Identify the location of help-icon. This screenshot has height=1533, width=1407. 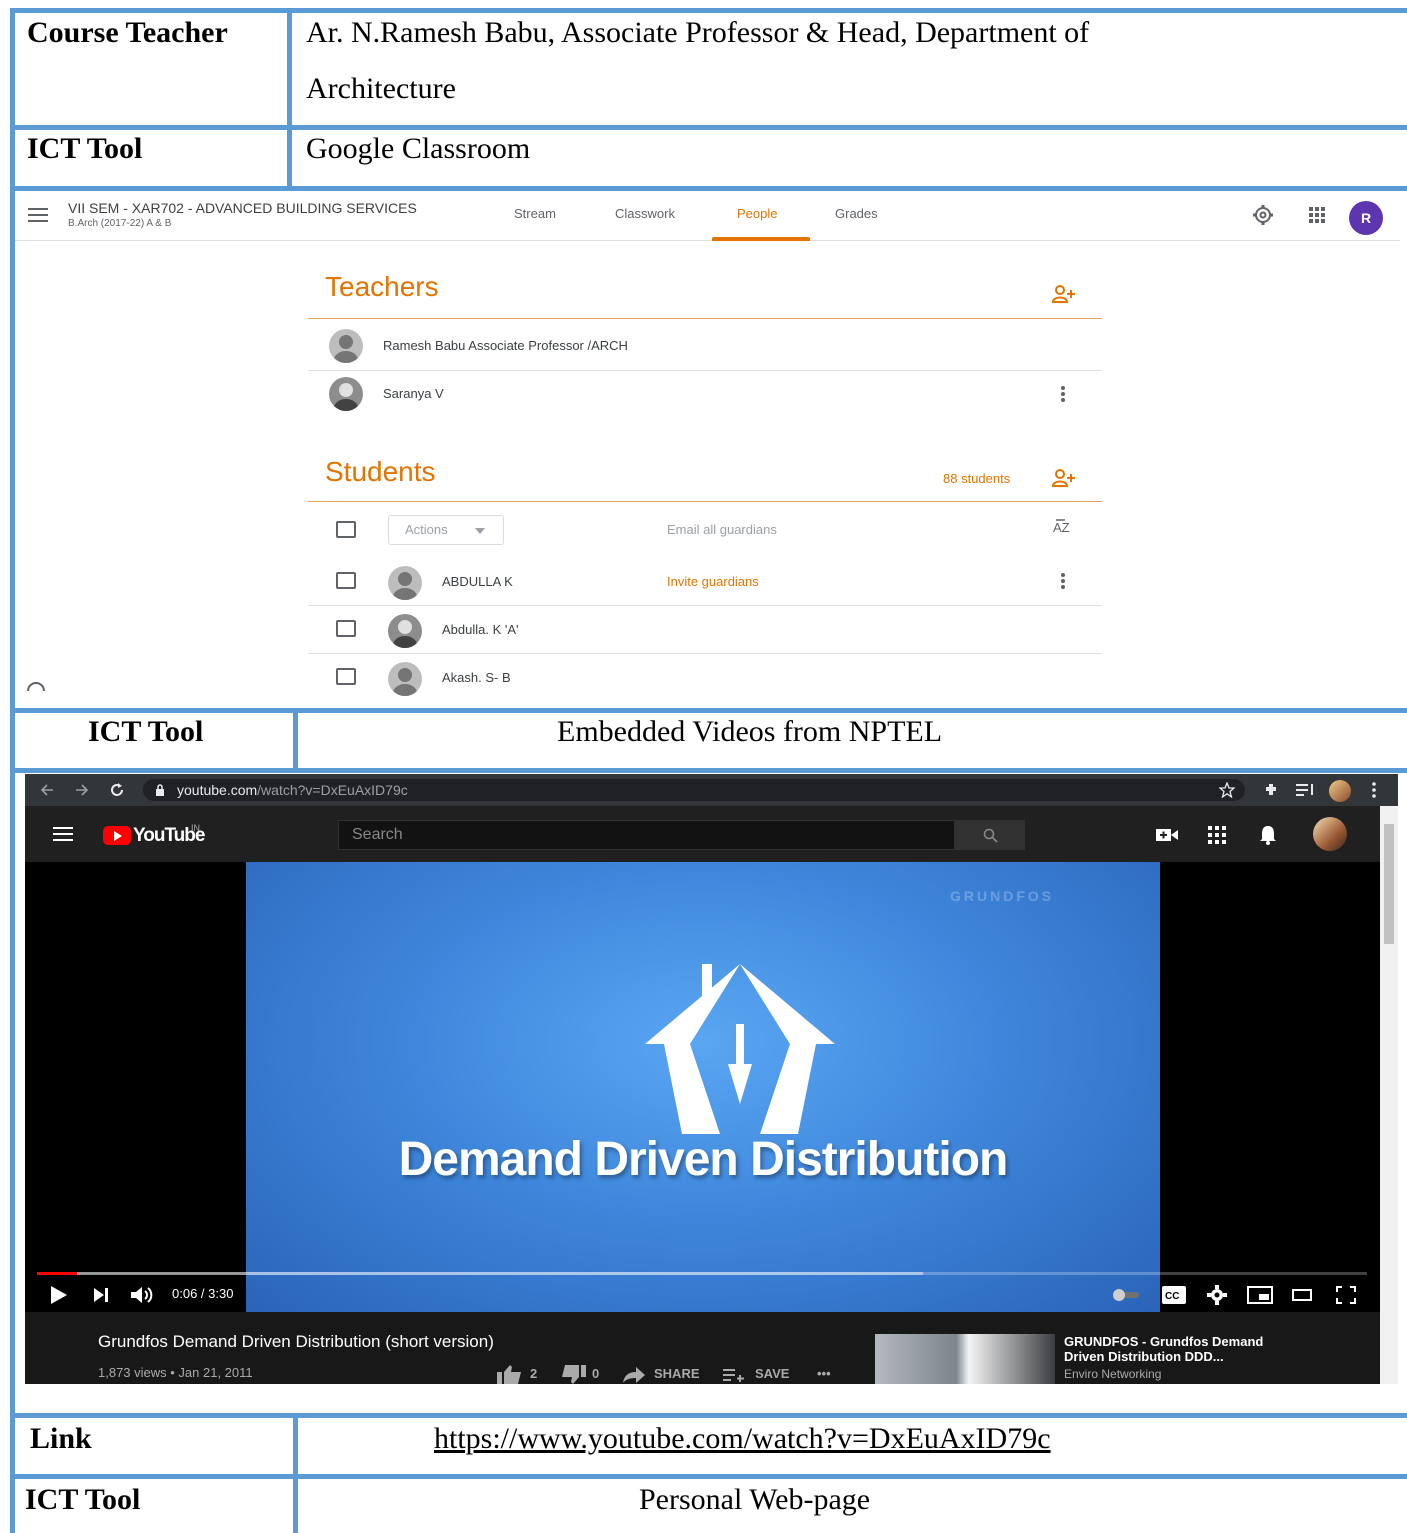
(36, 686).